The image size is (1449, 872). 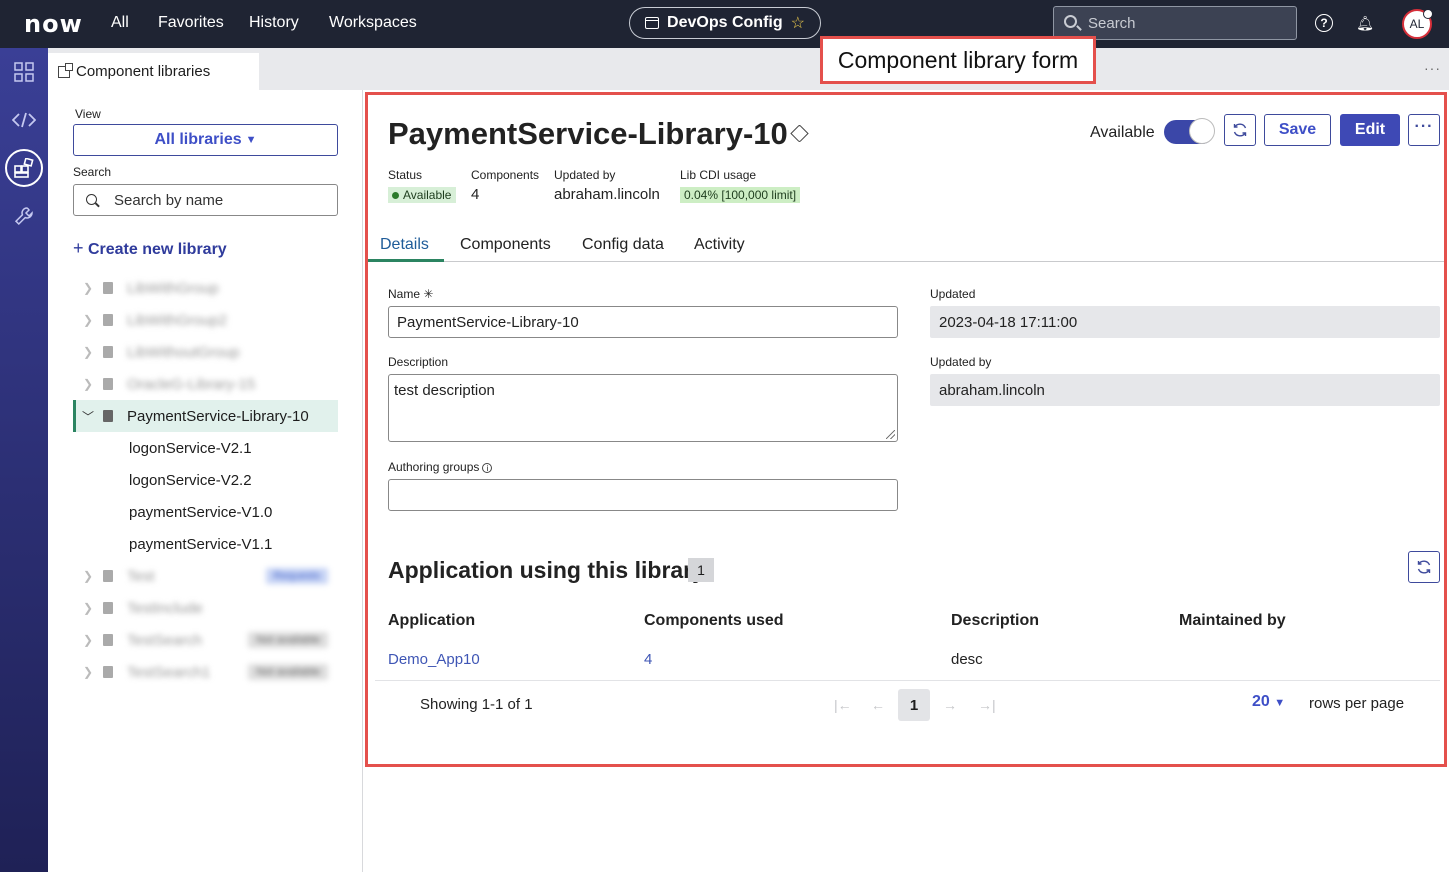 I want to click on nav-workspaces: Workspaces, so click(x=373, y=23).